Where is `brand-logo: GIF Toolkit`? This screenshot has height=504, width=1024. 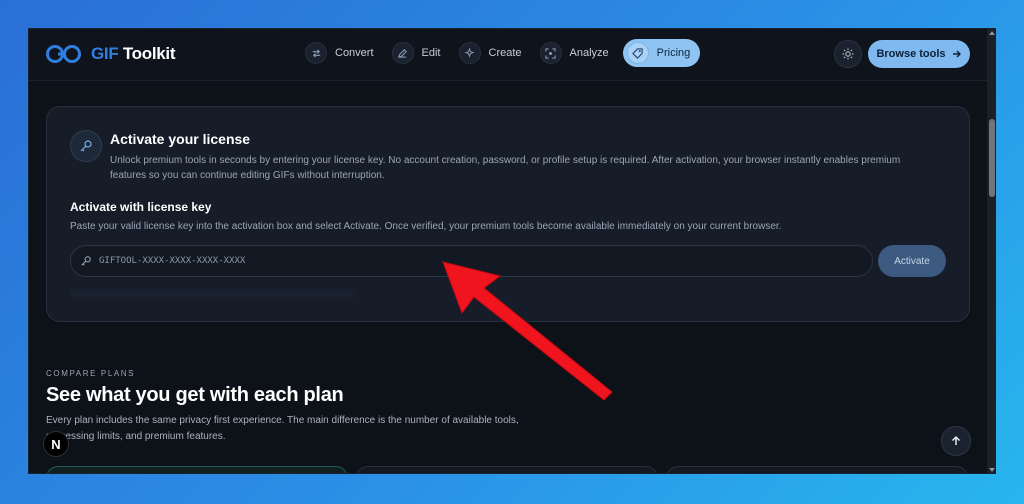
brand-logo: GIF Toolkit is located at coordinates (110, 54).